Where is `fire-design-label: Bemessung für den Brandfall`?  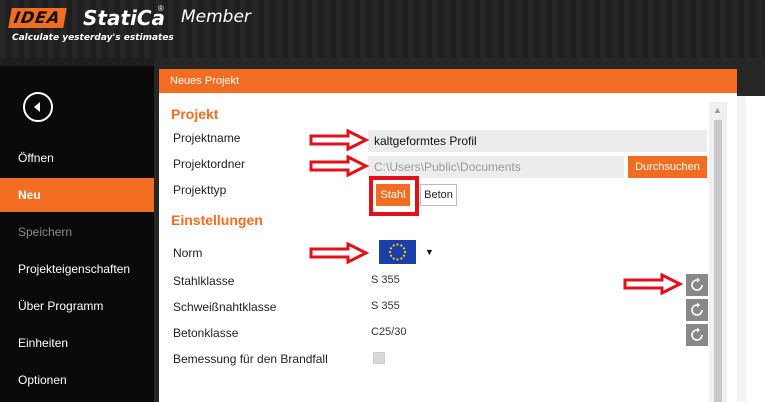
fire-design-label: Bemessung für den Brandfall is located at coordinates (250, 359).